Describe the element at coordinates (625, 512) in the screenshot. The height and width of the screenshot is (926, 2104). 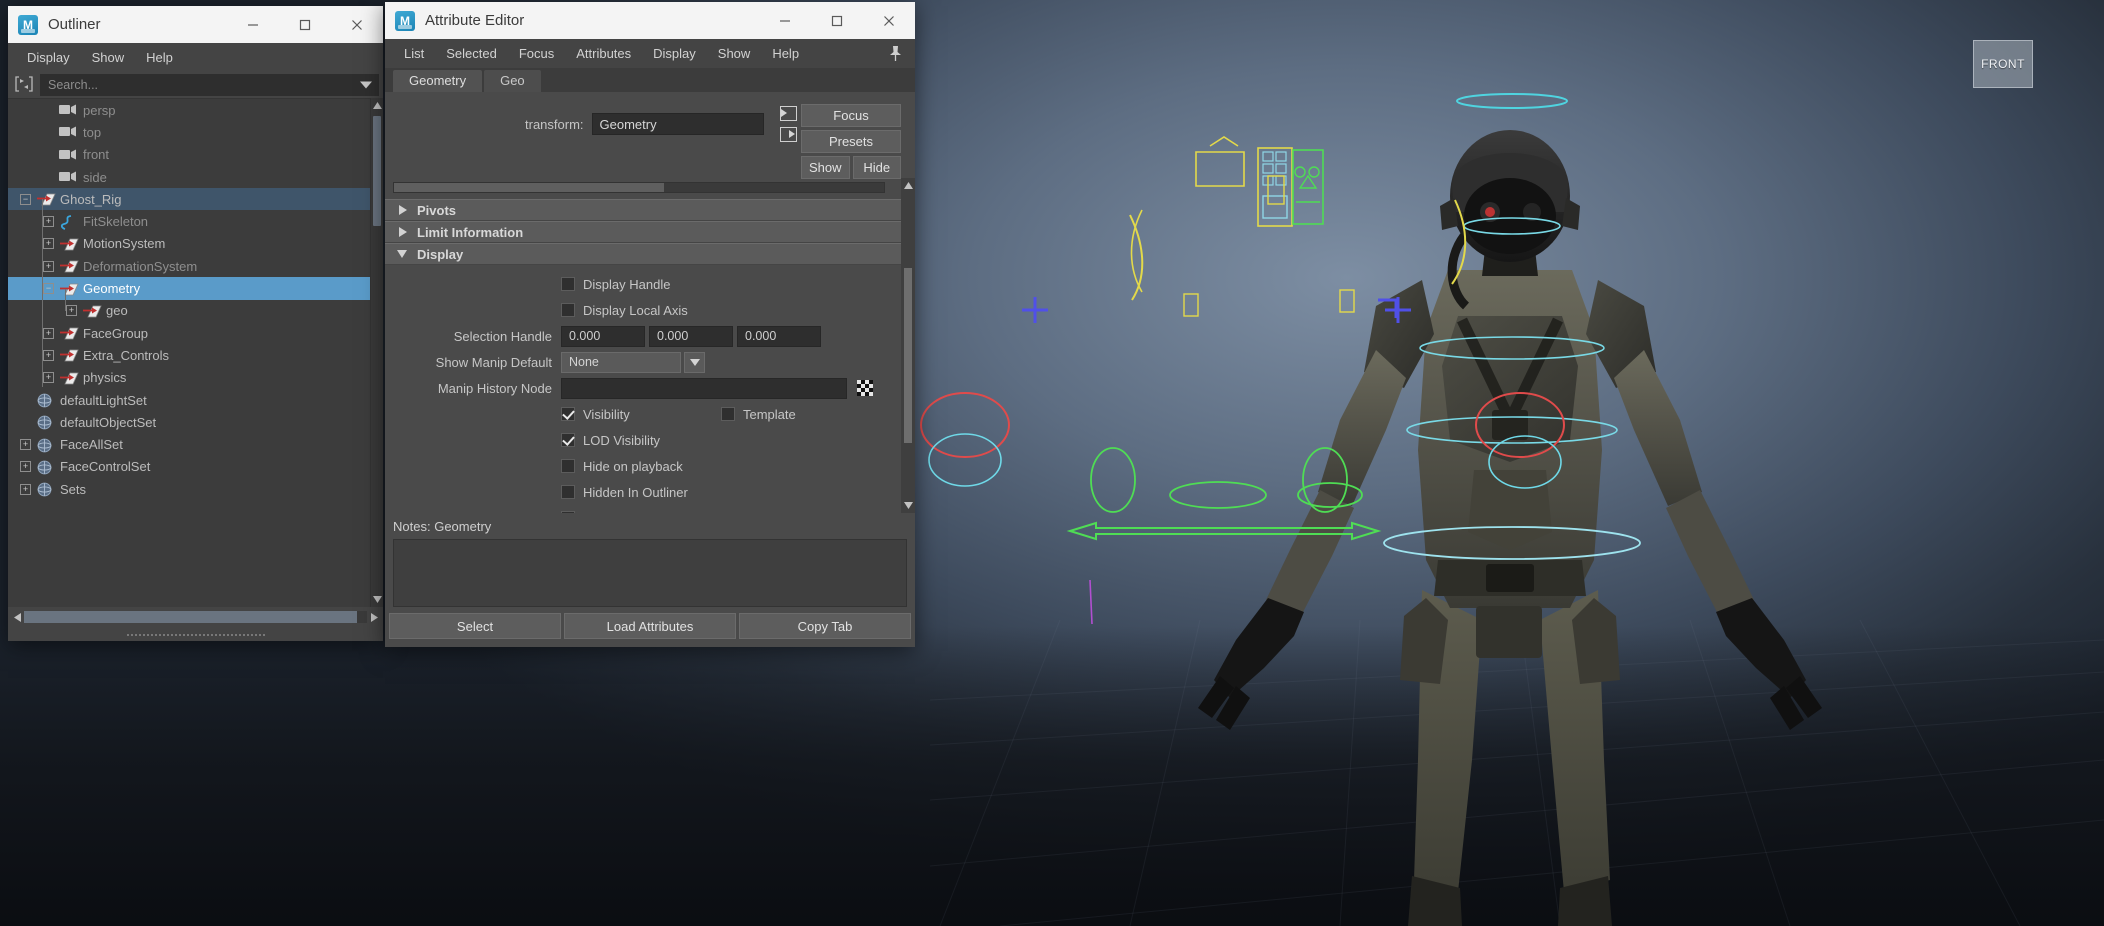
I see `use-outliner-color-checkbox-group: Use Outliner Color` at that location.